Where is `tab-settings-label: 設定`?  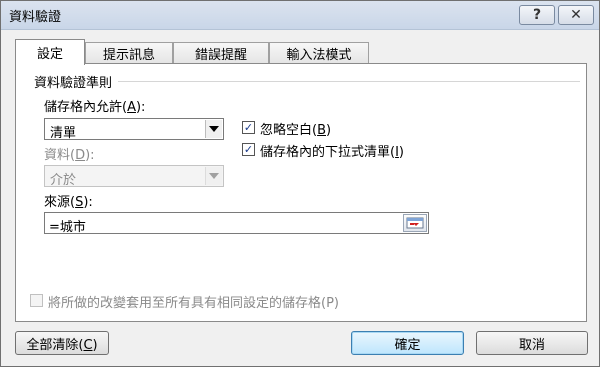 tab-settings-label: 設定 is located at coordinates (49, 54).